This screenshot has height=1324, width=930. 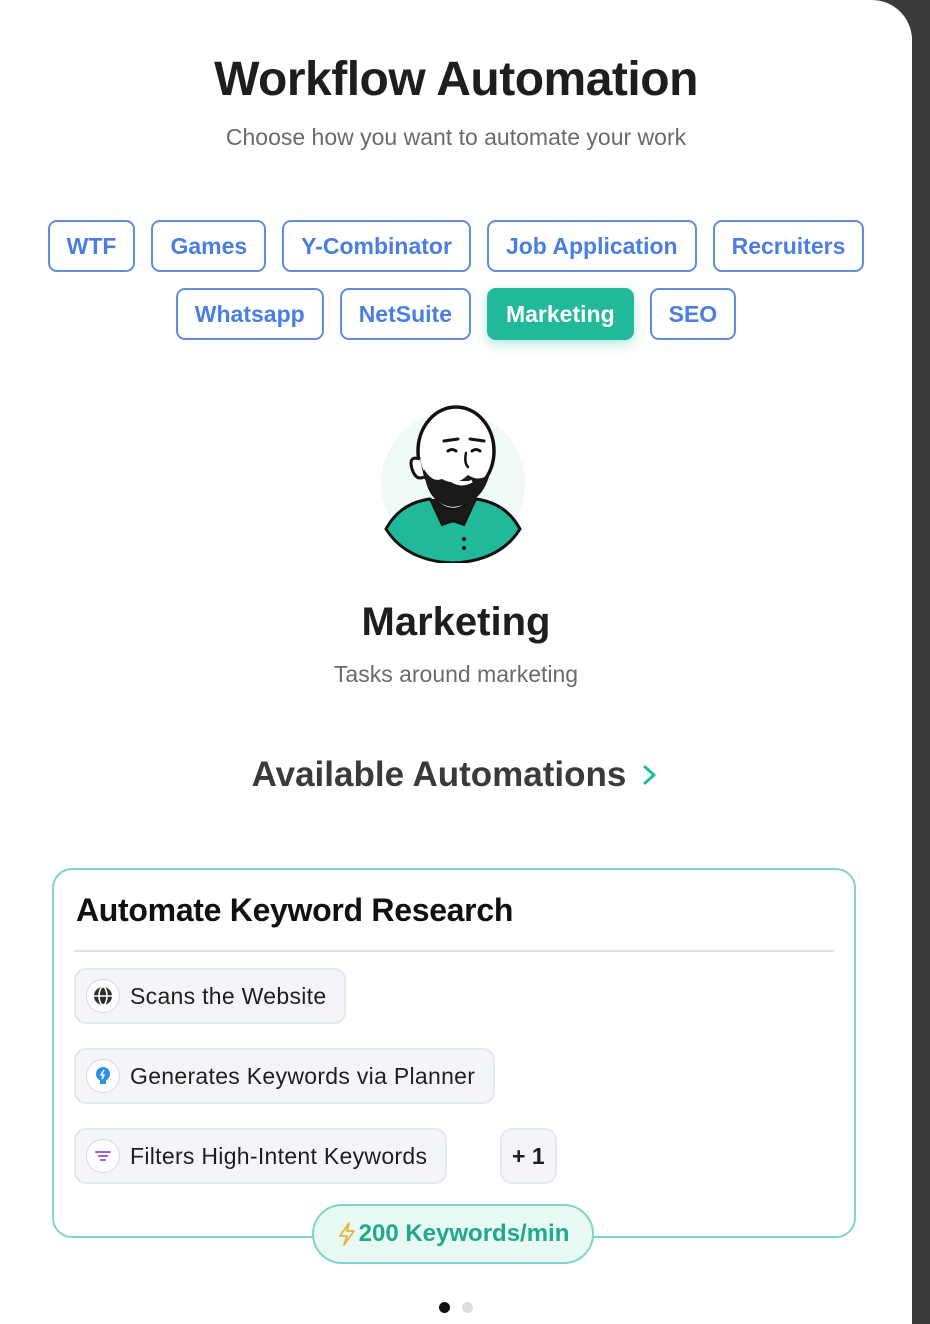 I want to click on pagination-dot, so click(x=467, y=1307).